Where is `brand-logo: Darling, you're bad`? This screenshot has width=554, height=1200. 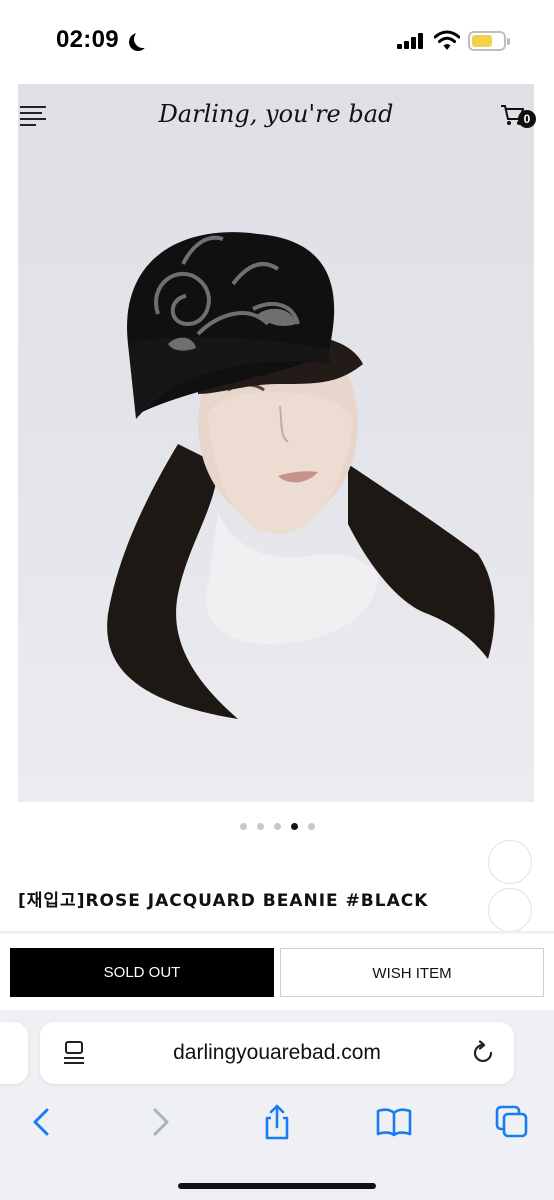 brand-logo: Darling, you're bad is located at coordinates (276, 114).